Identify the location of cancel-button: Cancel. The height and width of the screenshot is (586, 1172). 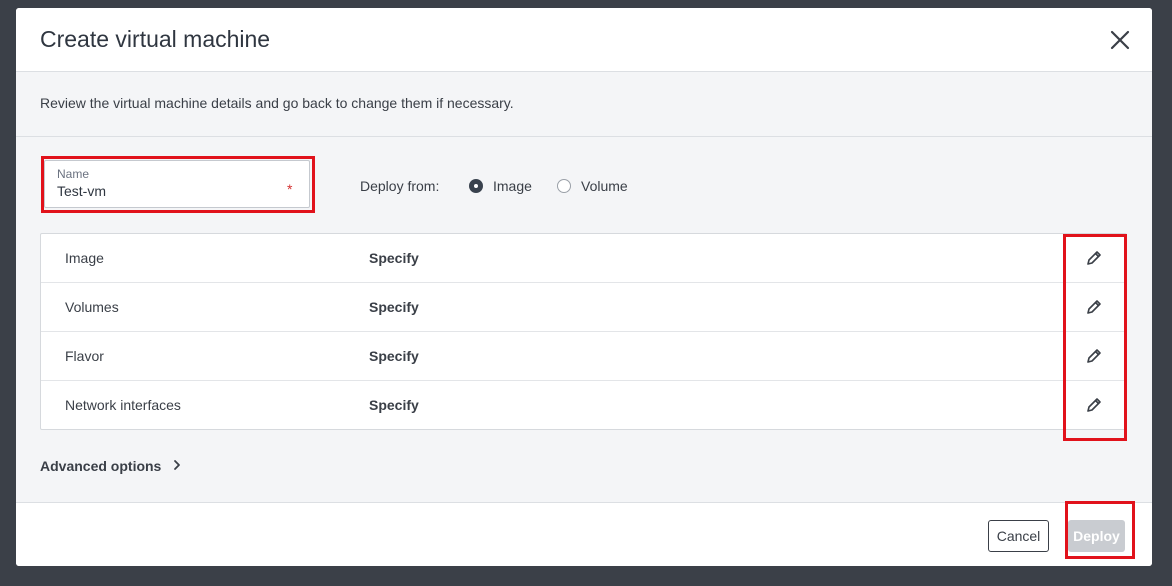
(1018, 536).